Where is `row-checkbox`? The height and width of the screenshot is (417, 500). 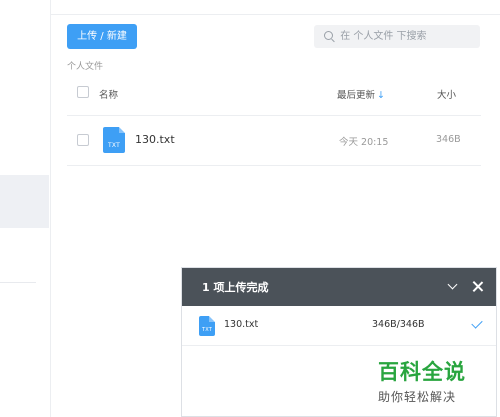
row-checkbox is located at coordinates (83, 140).